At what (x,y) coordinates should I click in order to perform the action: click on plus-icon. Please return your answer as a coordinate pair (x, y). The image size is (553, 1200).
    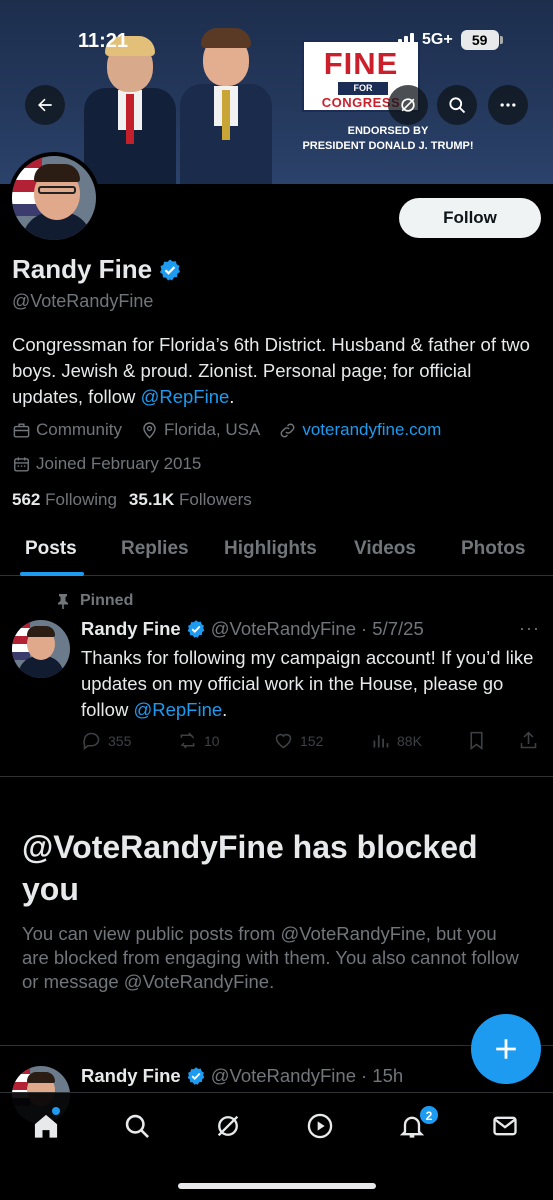
    Looking at the image, I should click on (506, 1049).